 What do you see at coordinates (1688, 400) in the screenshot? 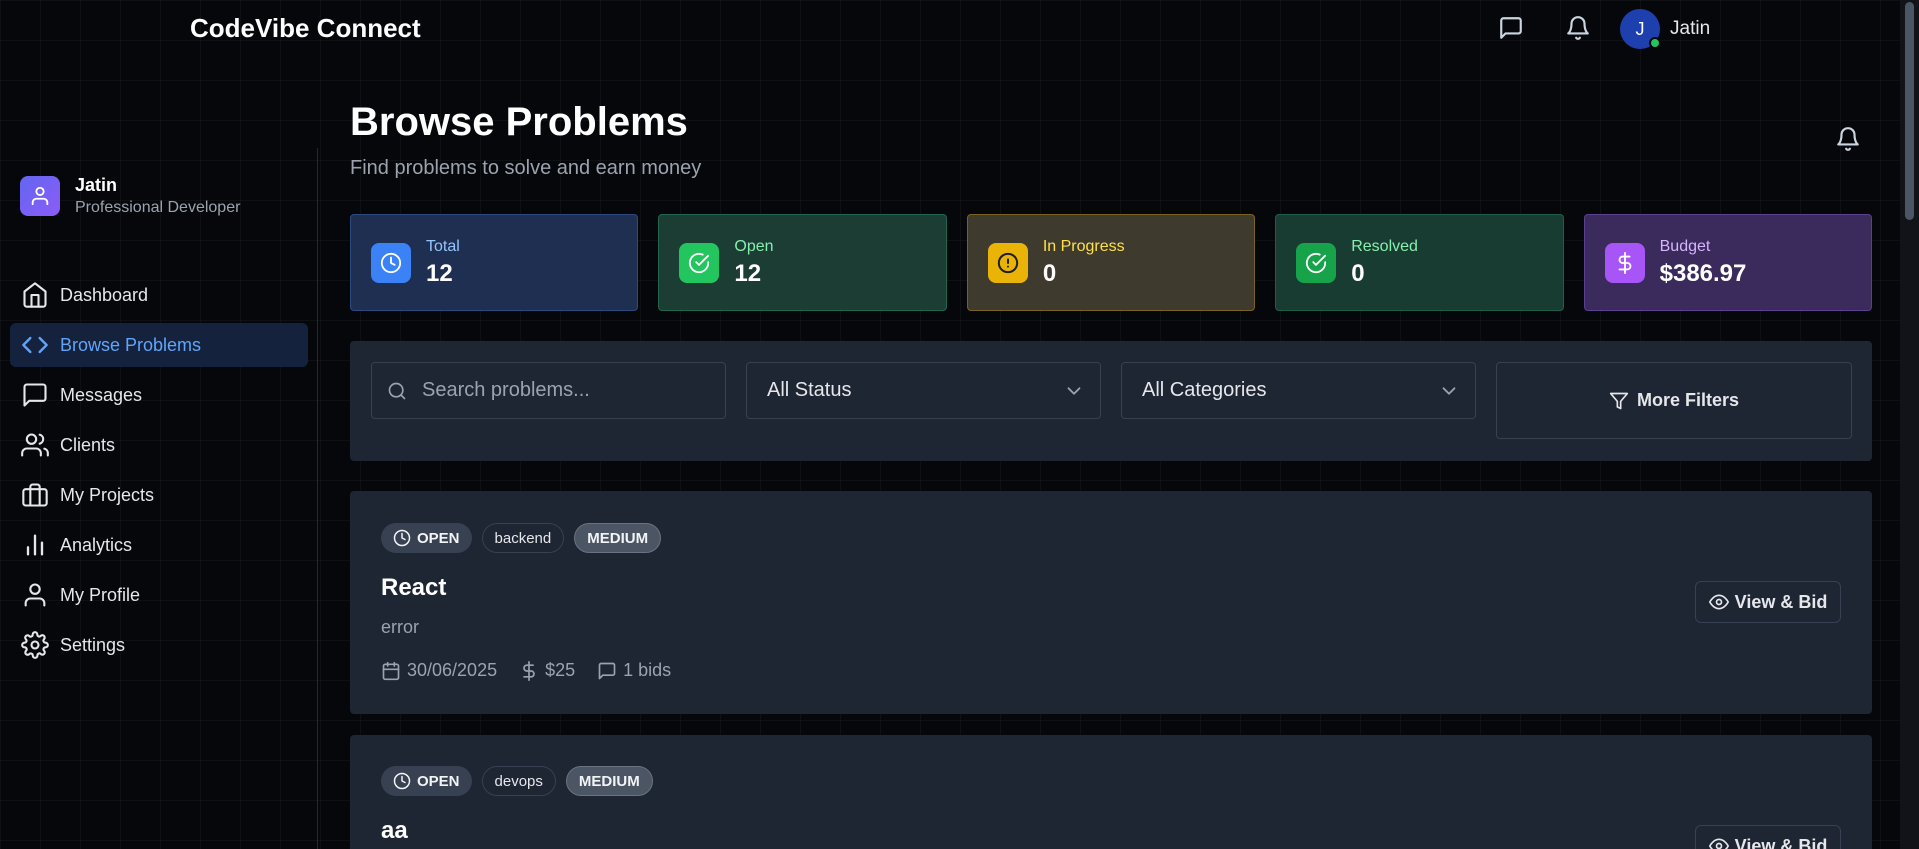
I see `more-filters-label: More Filters` at bounding box center [1688, 400].